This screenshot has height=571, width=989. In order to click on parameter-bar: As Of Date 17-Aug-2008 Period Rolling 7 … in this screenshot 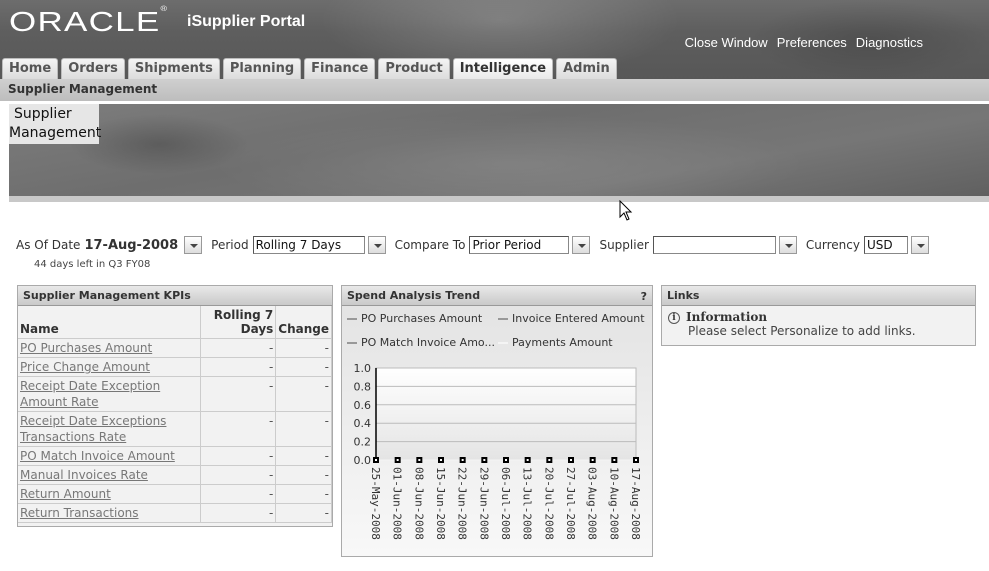, I will do `click(477, 245)`.